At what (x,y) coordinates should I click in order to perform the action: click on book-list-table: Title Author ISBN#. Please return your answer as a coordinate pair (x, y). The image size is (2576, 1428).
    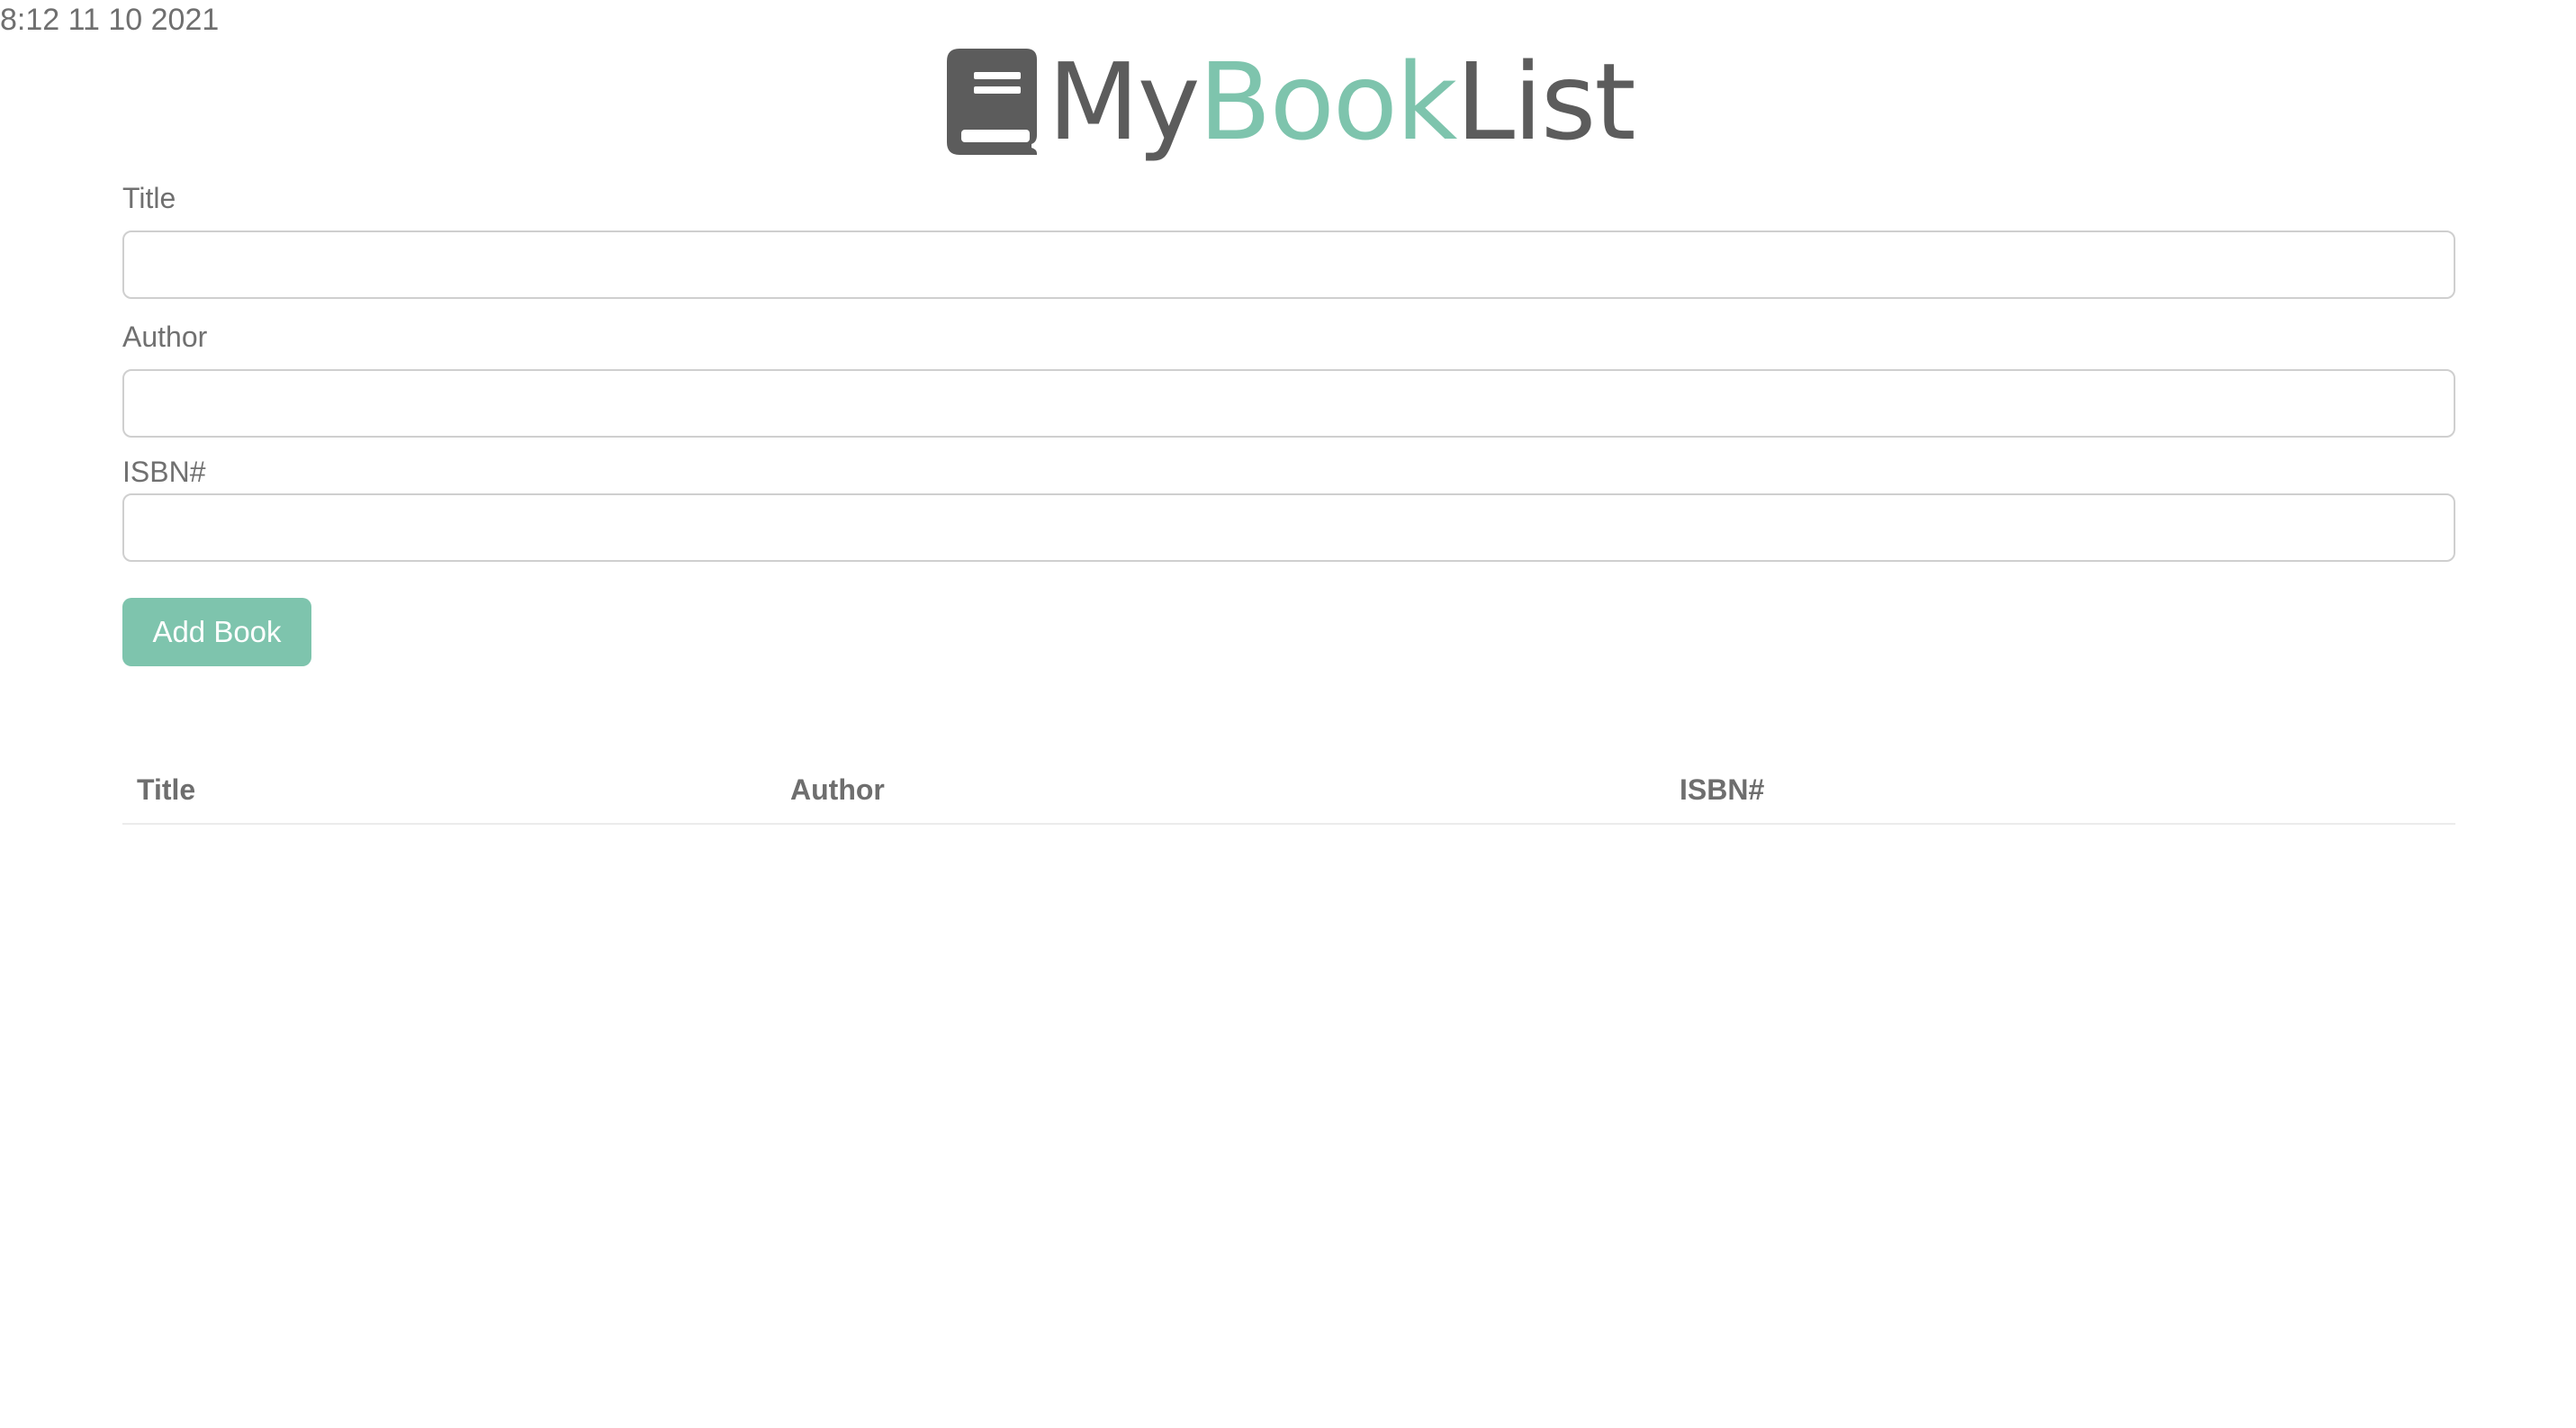
    Looking at the image, I should click on (1288, 790).